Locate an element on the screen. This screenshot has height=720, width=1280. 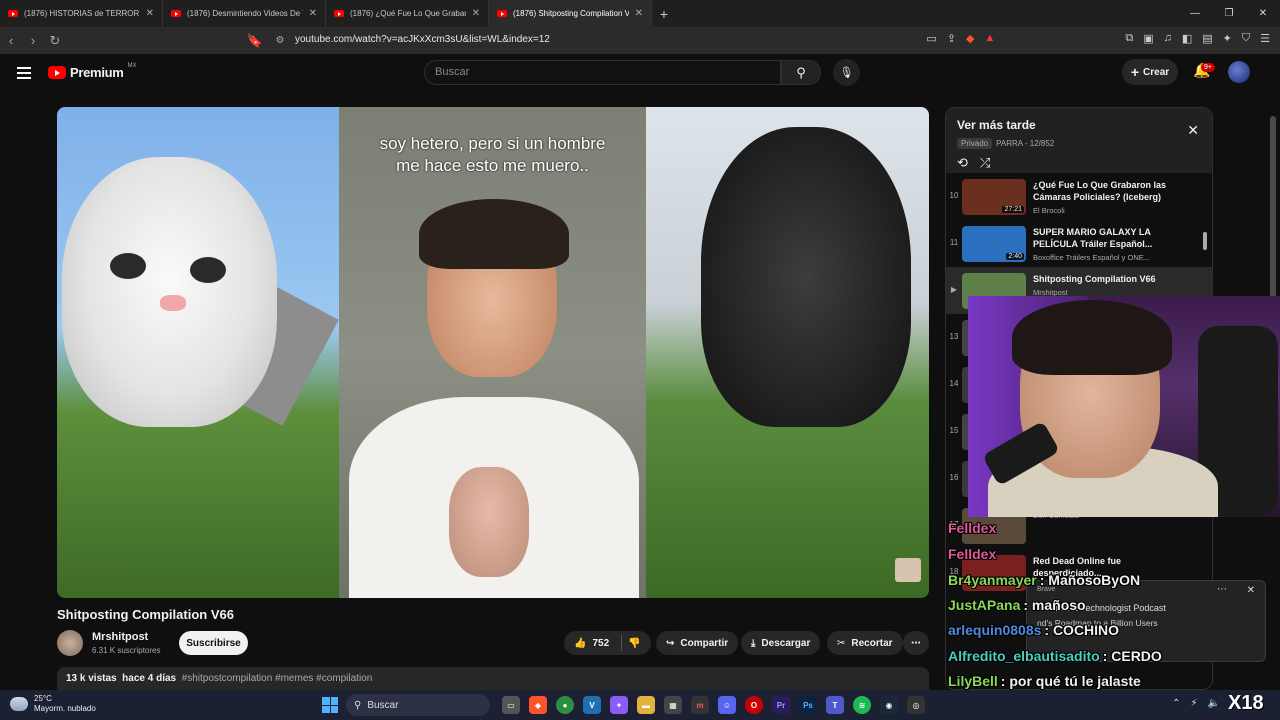
back-icon: ‹ is located at coordinates (11, 40).